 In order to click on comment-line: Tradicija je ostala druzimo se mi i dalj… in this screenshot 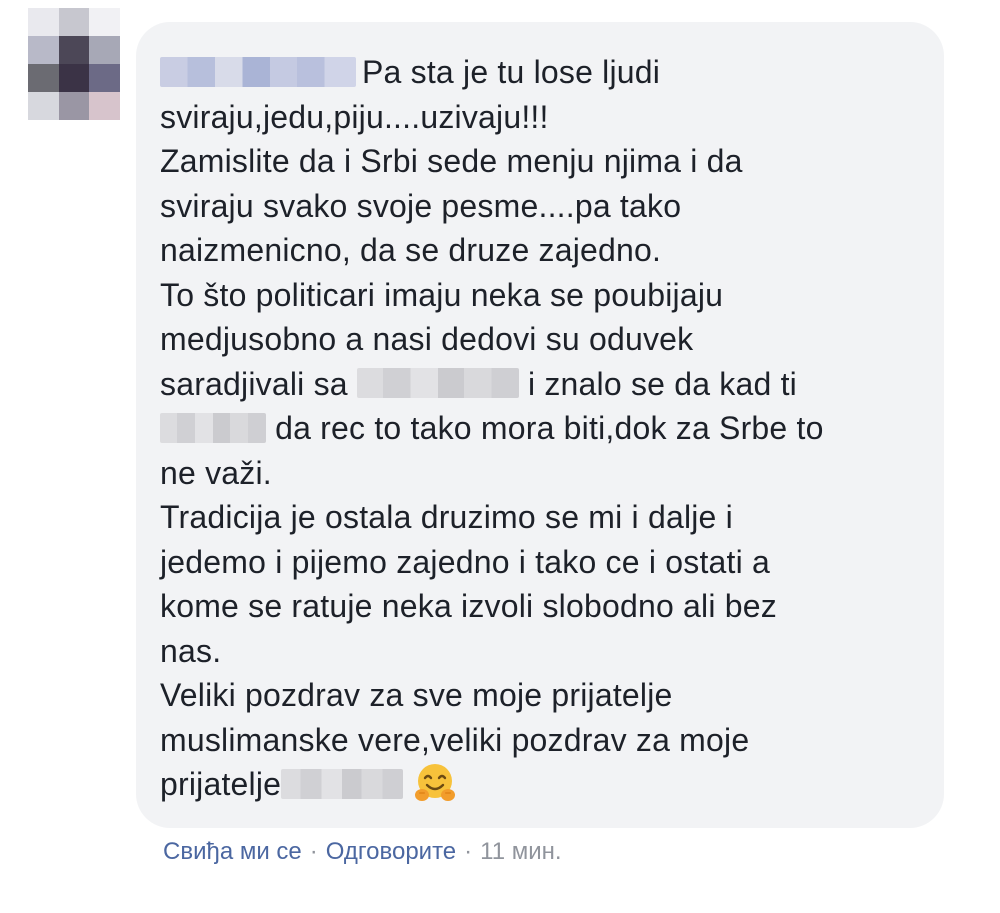, I will do `click(446, 517)`.